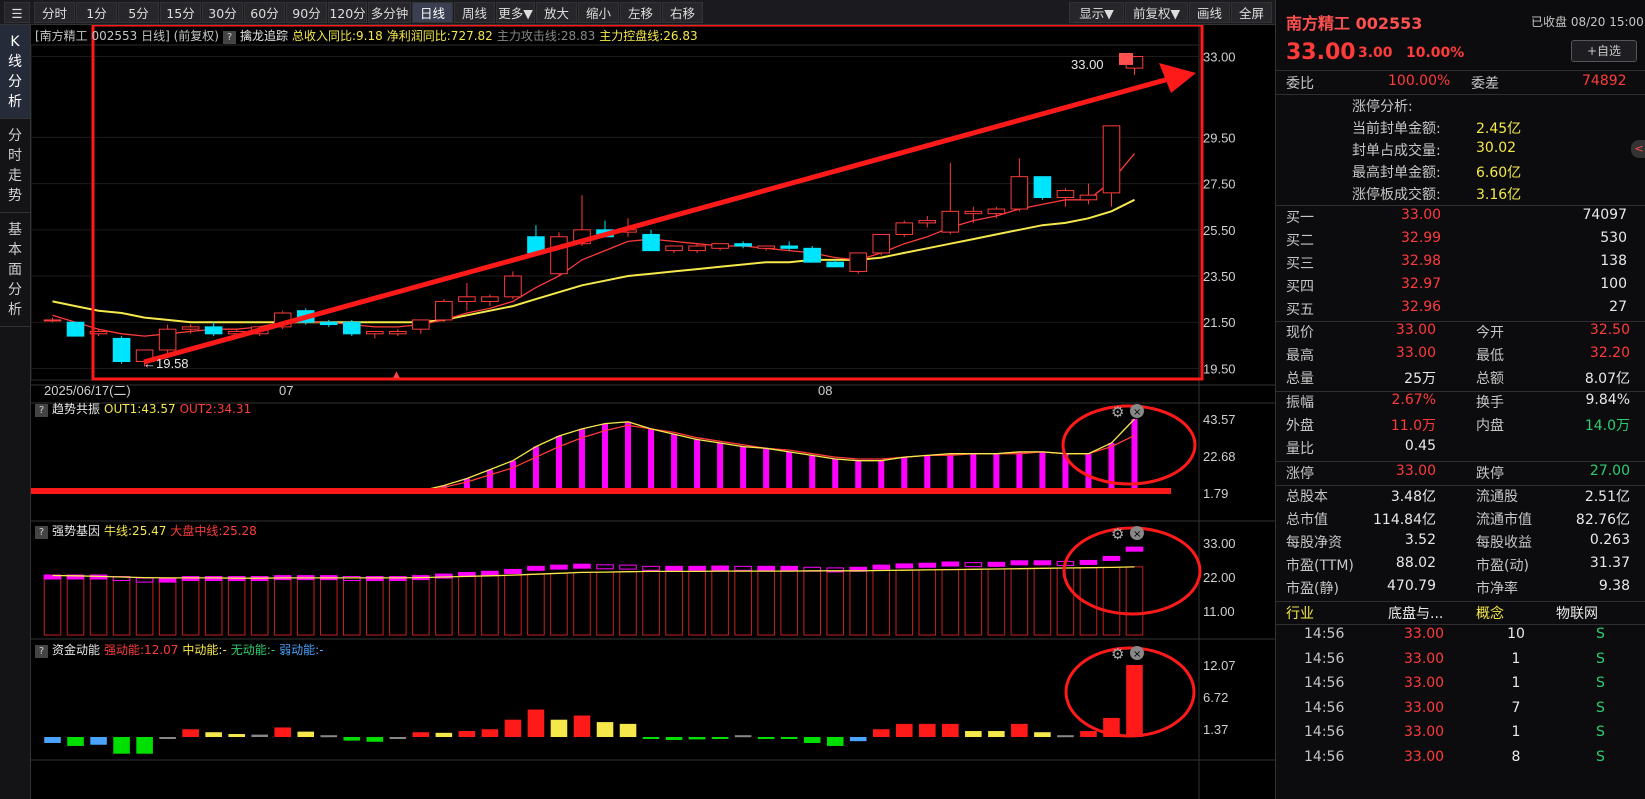 This screenshot has height=799, width=1645. Describe the element at coordinates (1137, 534) in the screenshot. I see `close-icon-glyph: ×` at that location.